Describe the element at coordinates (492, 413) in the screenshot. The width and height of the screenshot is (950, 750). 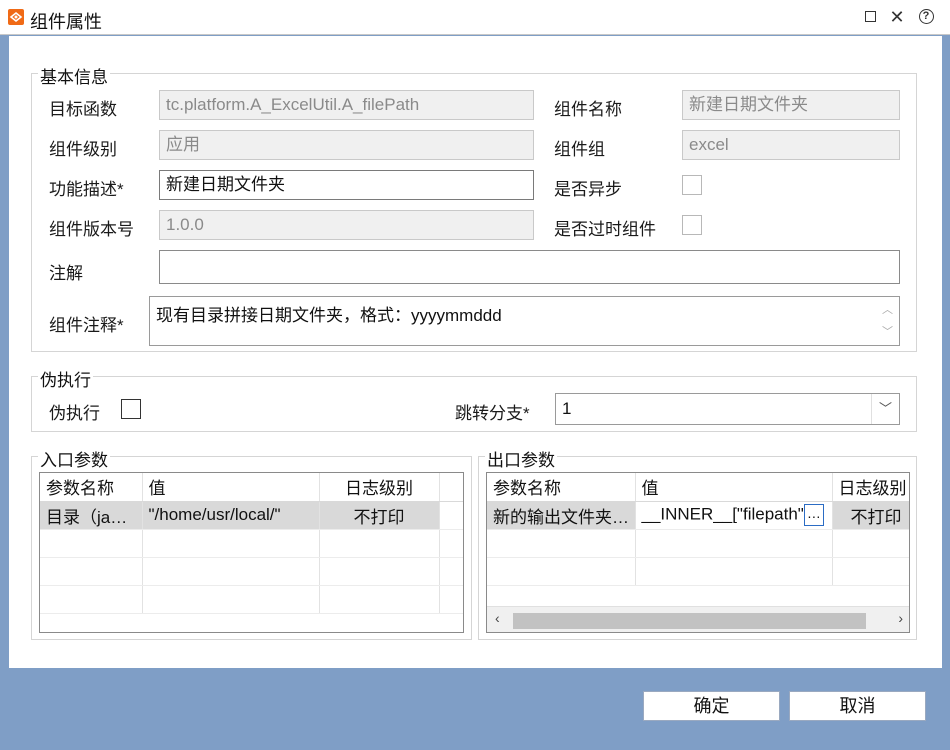
I see `branch-label: 跳转分支*` at that location.